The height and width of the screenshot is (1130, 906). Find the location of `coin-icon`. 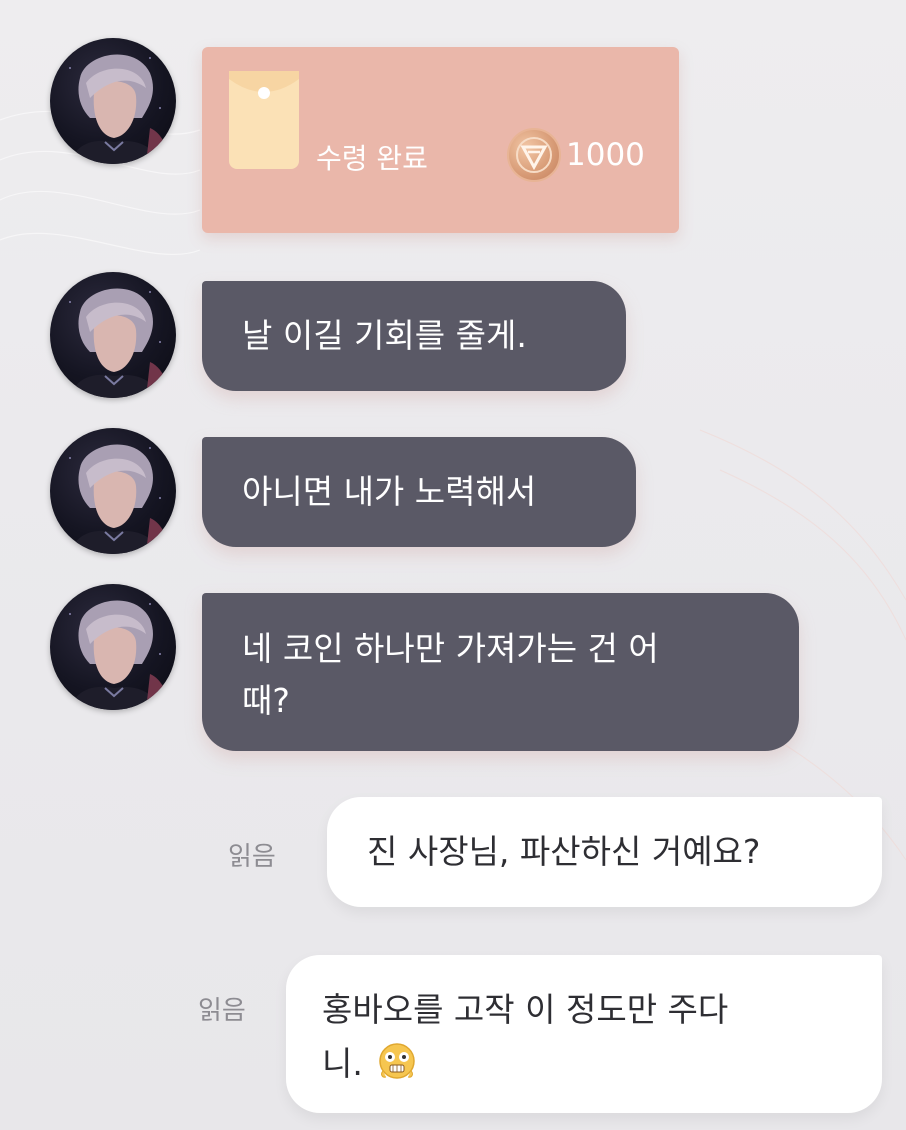

coin-icon is located at coordinates (534, 155).